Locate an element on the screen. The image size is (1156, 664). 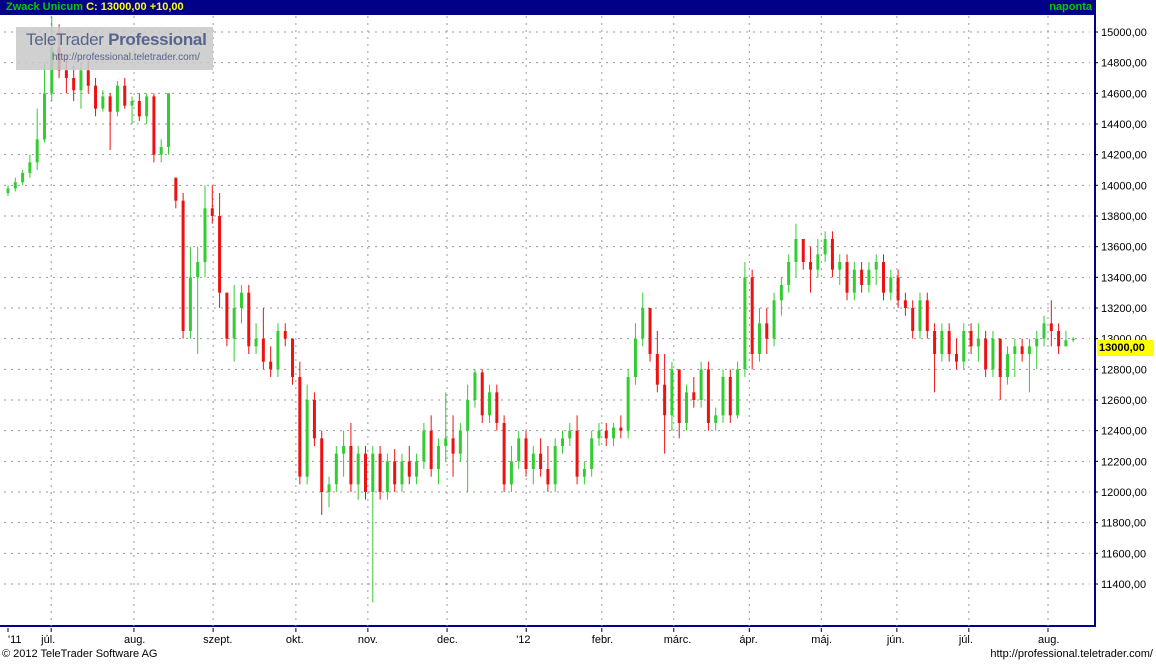
y-tick-label: 12600,00 is located at coordinates (1124, 401).